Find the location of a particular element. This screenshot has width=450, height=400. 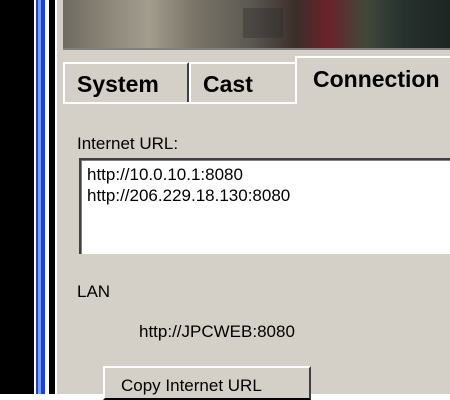

internet-url-label: Internet URL: is located at coordinates (128, 143).